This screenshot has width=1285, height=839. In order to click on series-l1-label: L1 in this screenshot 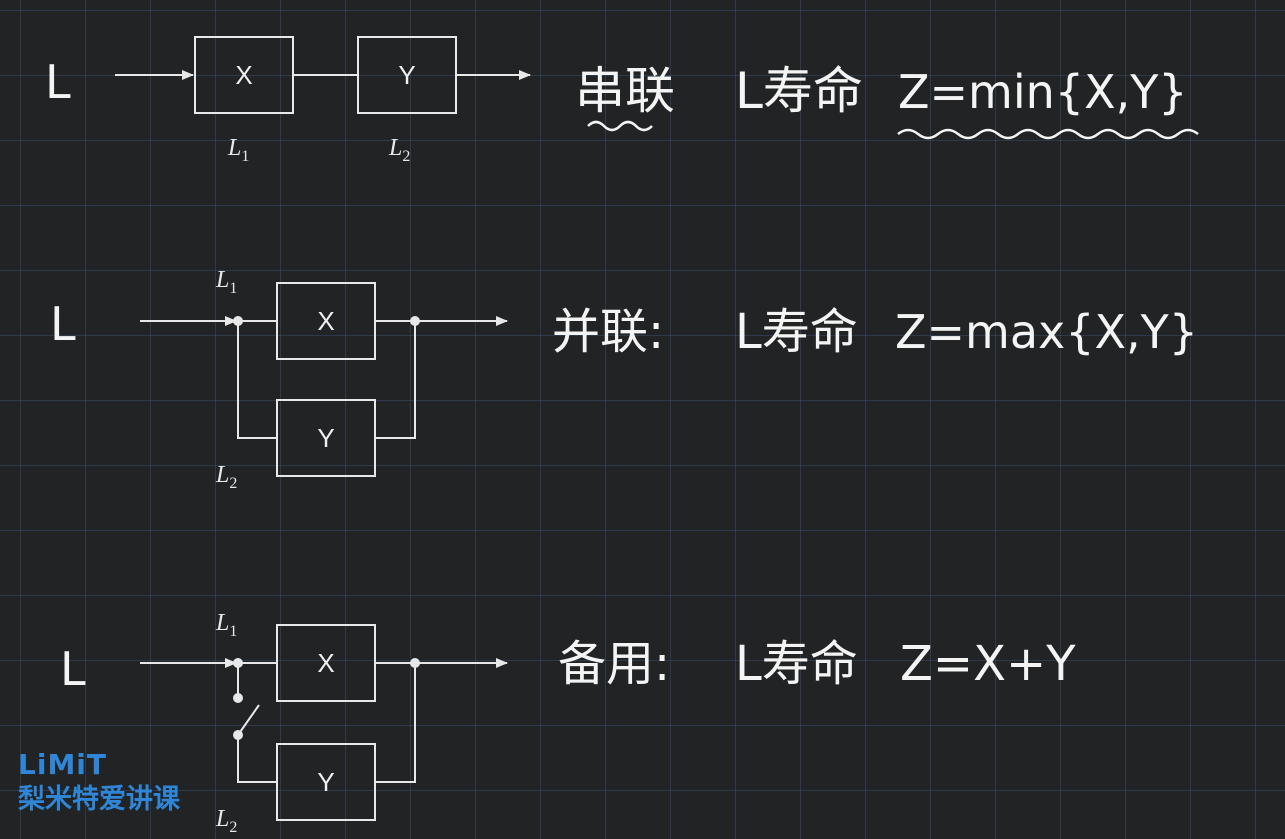, I will do `click(238, 150)`.